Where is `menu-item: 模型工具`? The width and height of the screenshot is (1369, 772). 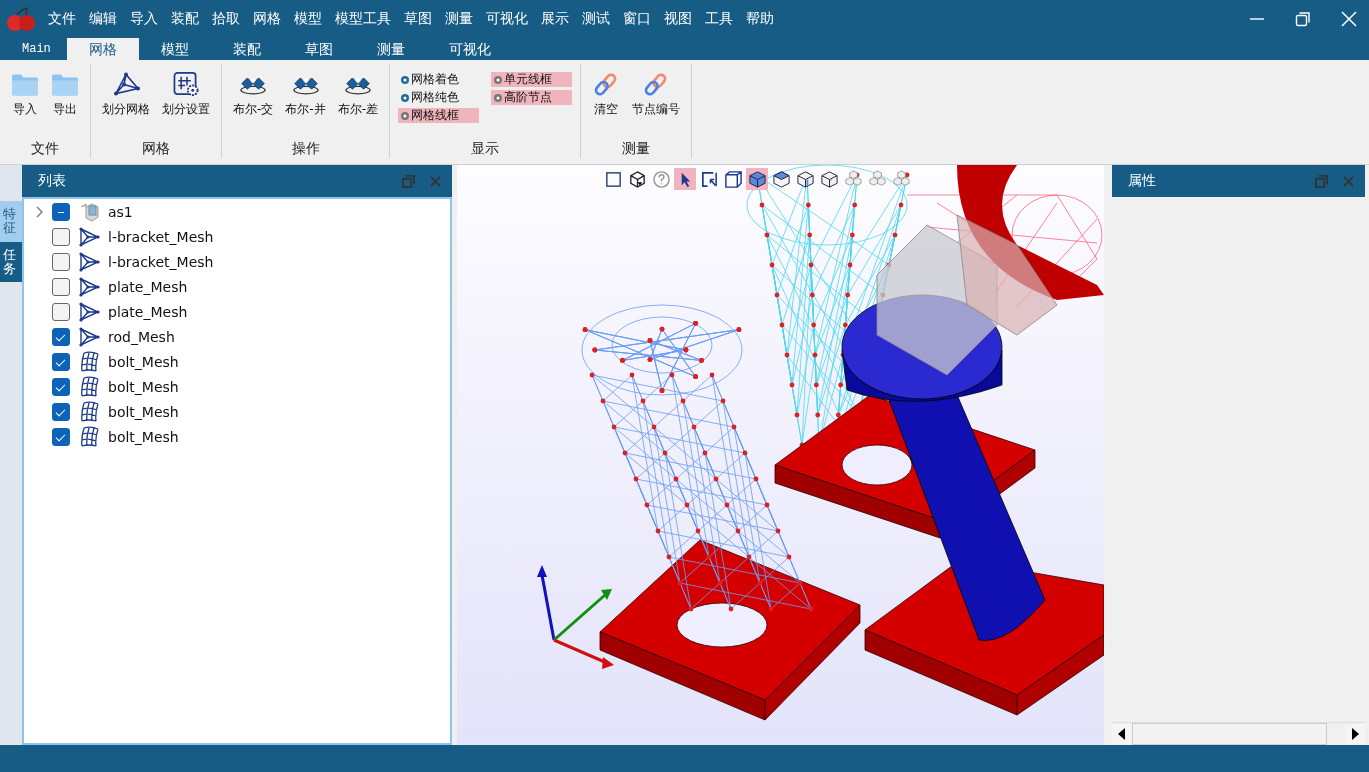 menu-item: 模型工具 is located at coordinates (363, 19).